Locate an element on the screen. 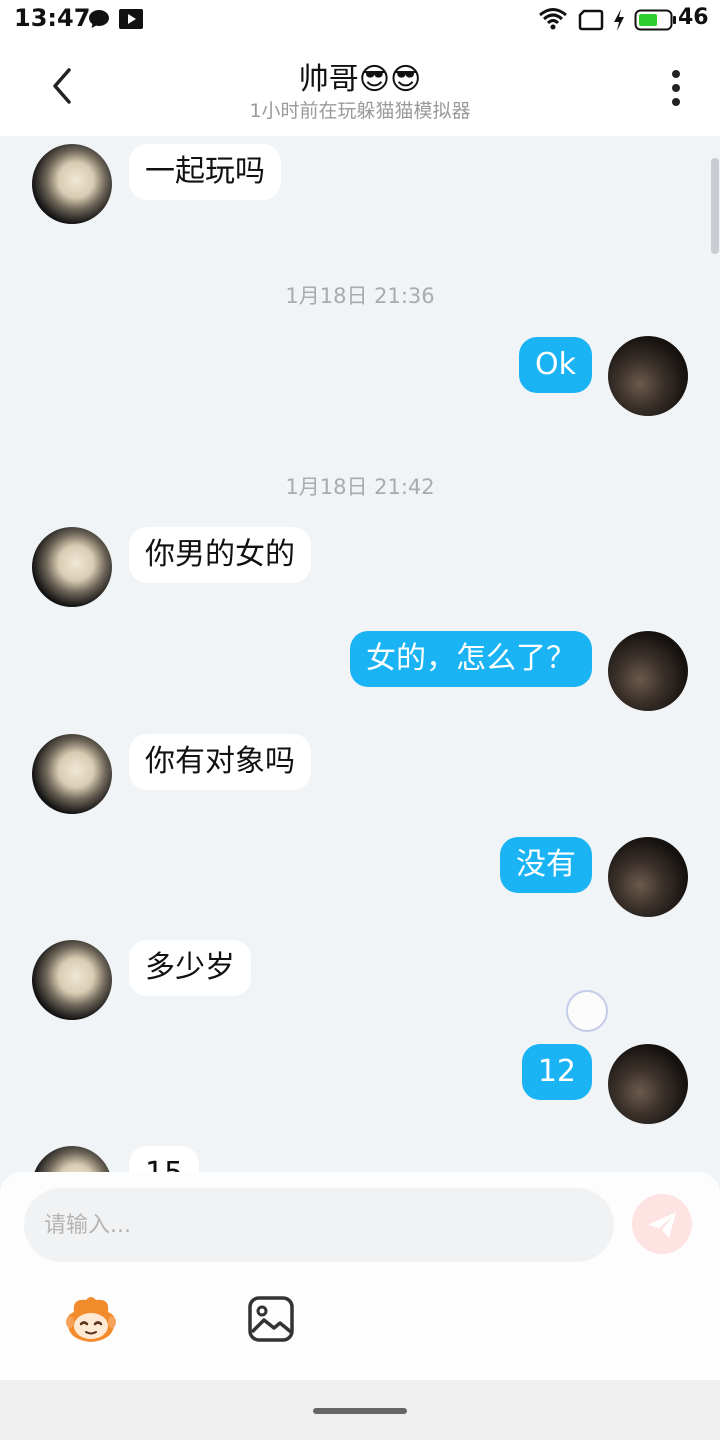  battery-level: 46 is located at coordinates (693, 17).